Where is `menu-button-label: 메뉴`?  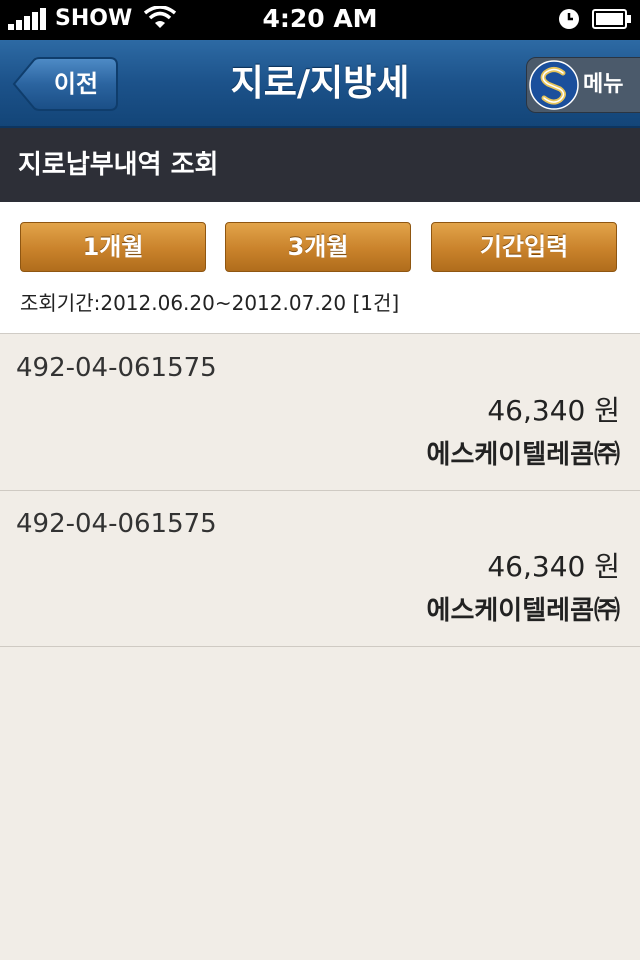 menu-button-label: 메뉴 is located at coordinates (603, 84).